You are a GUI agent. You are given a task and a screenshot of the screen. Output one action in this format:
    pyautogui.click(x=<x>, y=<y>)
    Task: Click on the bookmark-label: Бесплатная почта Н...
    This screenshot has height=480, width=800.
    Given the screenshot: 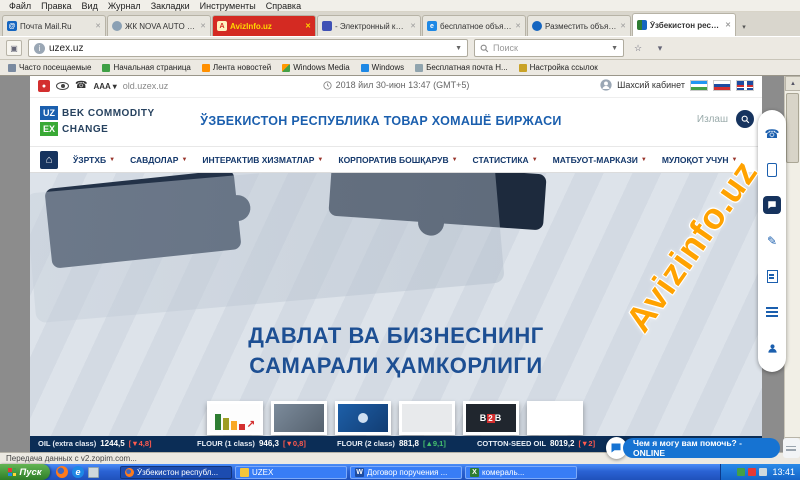 What is the action you would take?
    pyautogui.click(x=467, y=67)
    